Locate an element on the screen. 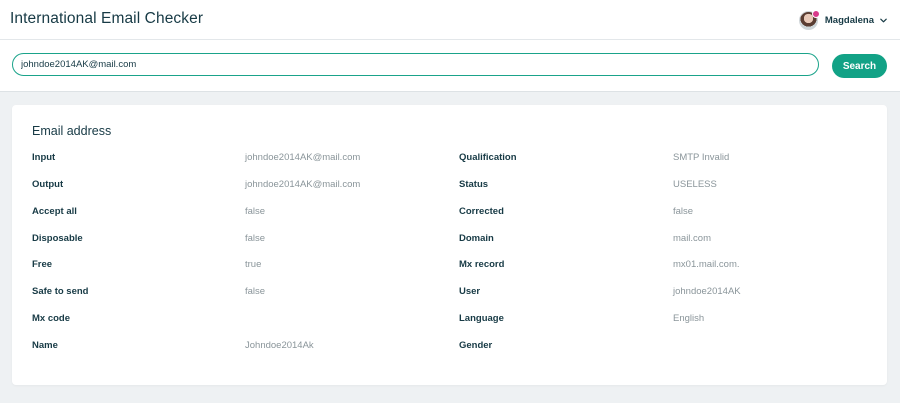  field-row-mx-code: Mx code is located at coordinates (242, 320).